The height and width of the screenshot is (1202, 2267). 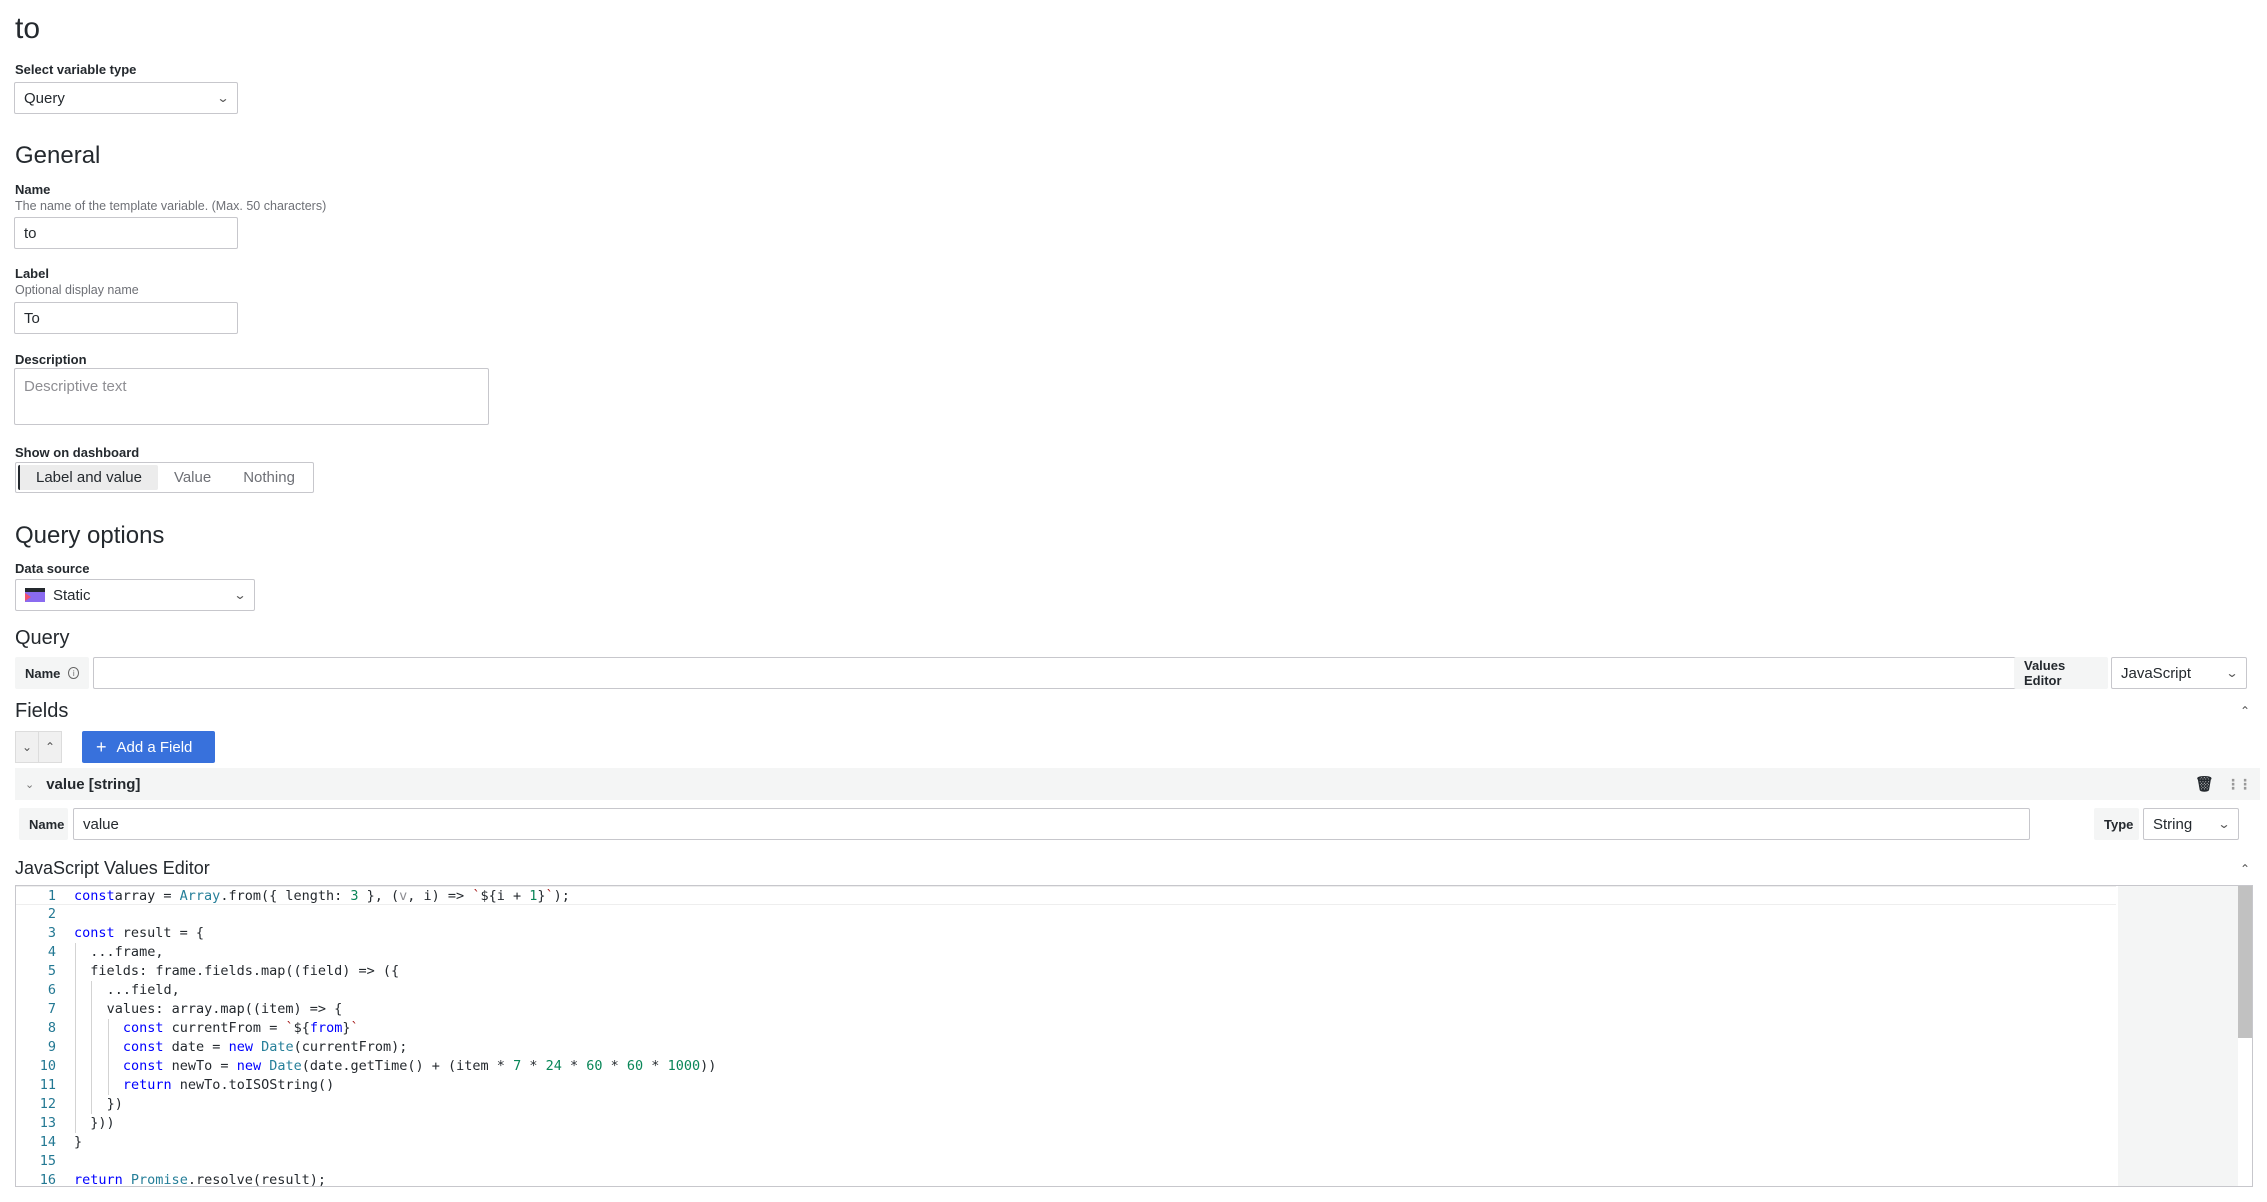 I want to click on show-on-dashboard-radio-group: Label and value Value Nothing, so click(x=164, y=477).